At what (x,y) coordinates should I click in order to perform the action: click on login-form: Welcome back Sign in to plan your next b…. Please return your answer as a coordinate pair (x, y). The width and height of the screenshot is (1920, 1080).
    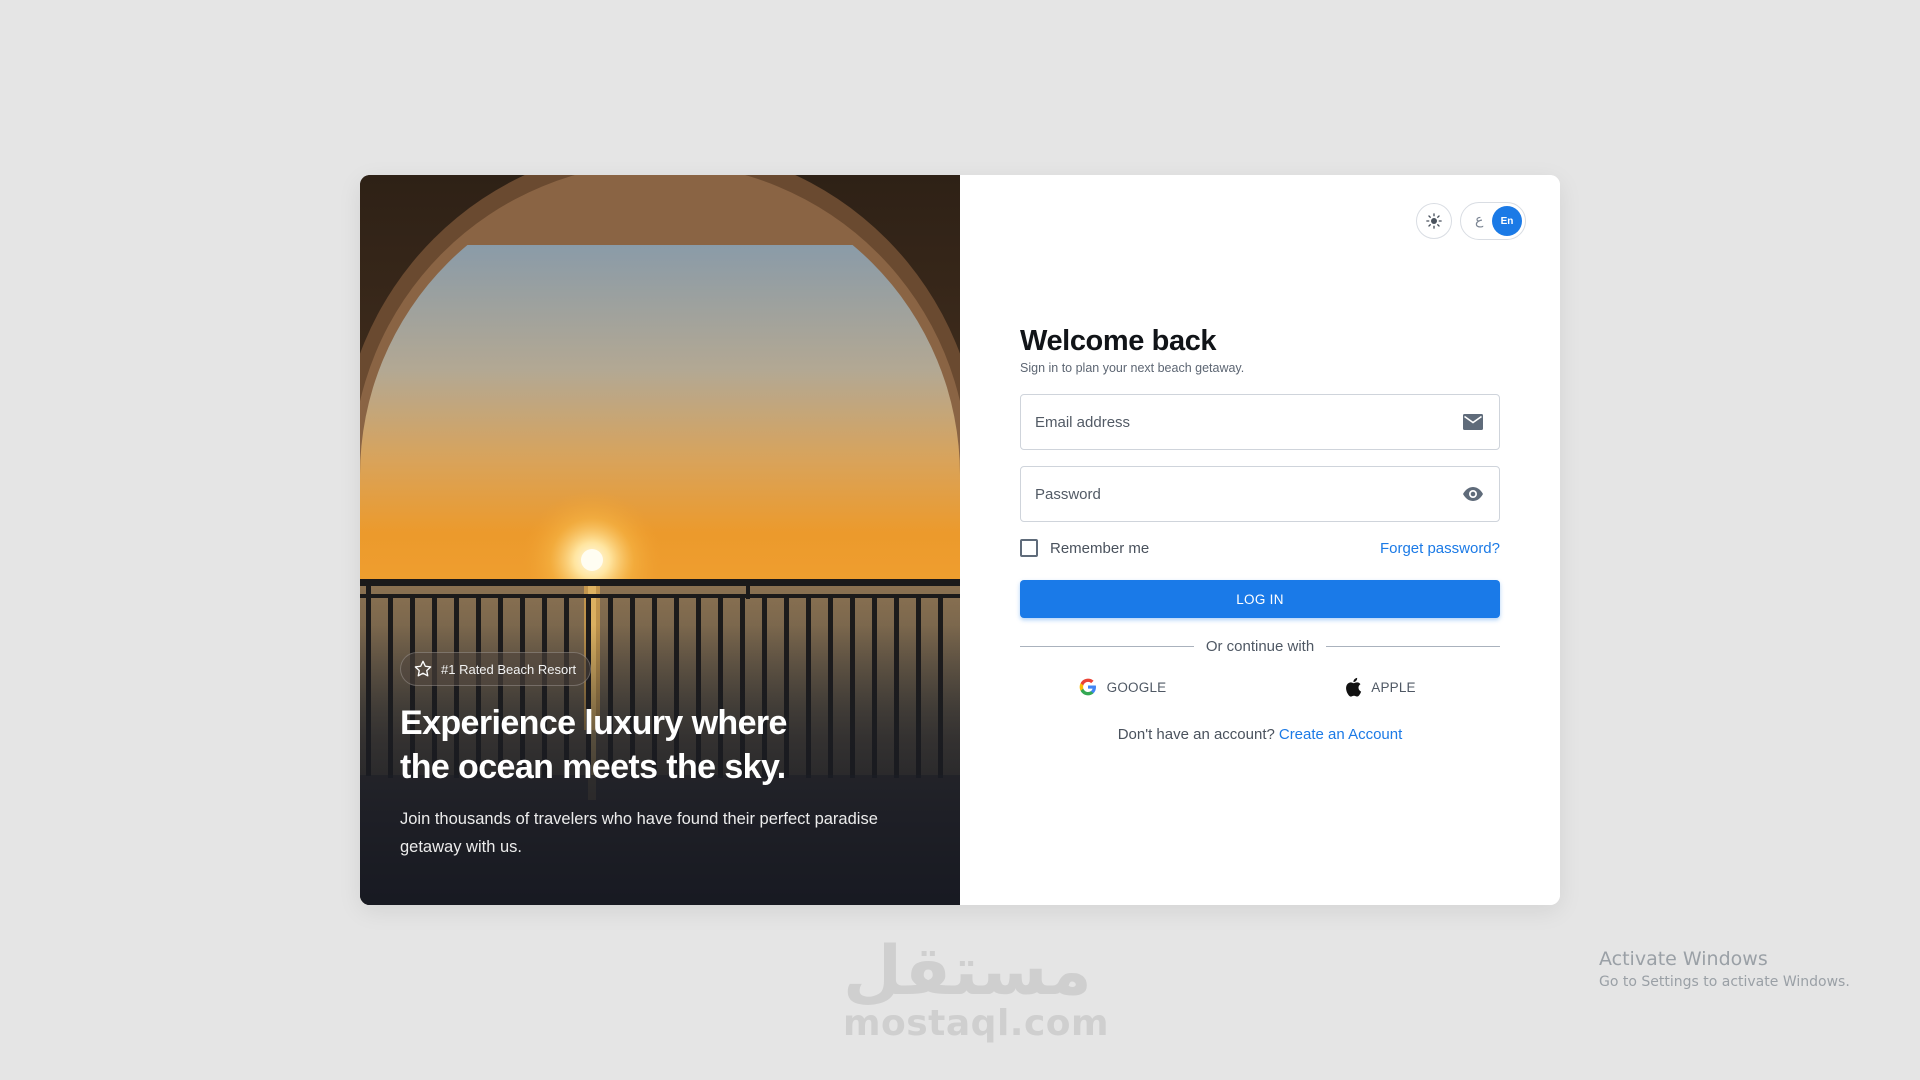
    Looking at the image, I should click on (1260, 533).